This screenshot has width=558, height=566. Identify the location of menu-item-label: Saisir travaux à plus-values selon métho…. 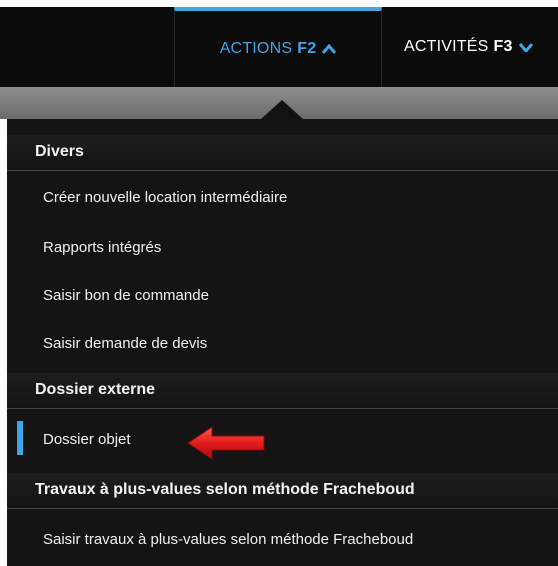
(228, 539).